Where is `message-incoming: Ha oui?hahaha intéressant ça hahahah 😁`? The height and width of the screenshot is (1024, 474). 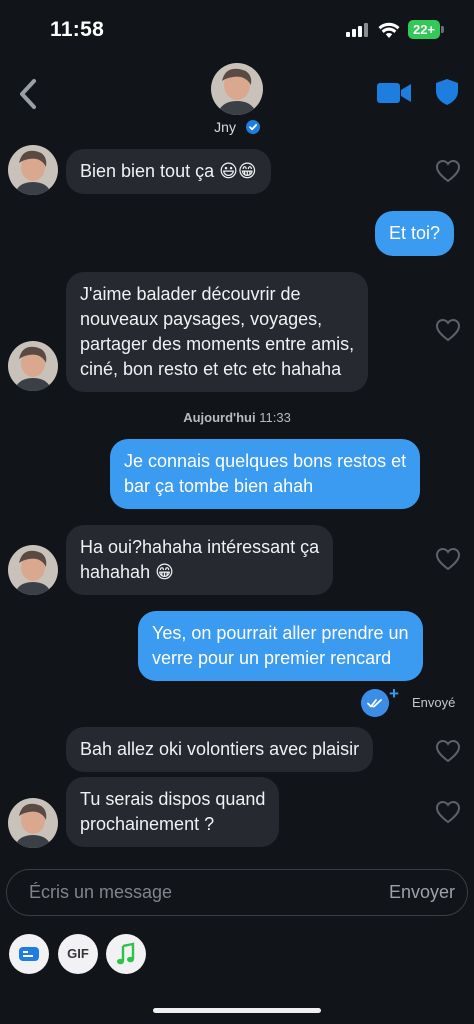
message-incoming: Ha oui?hahaha intéressant ça hahahah 😁 is located at coordinates (200, 560).